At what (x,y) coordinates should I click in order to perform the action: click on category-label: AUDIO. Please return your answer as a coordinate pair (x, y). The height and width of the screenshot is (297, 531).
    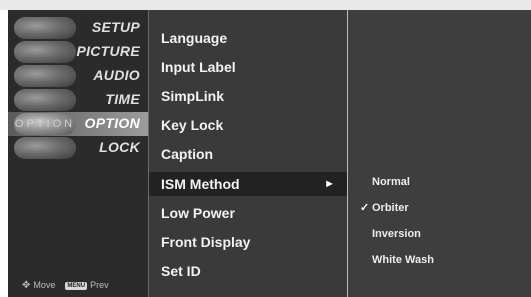
    Looking at the image, I should click on (116, 75).